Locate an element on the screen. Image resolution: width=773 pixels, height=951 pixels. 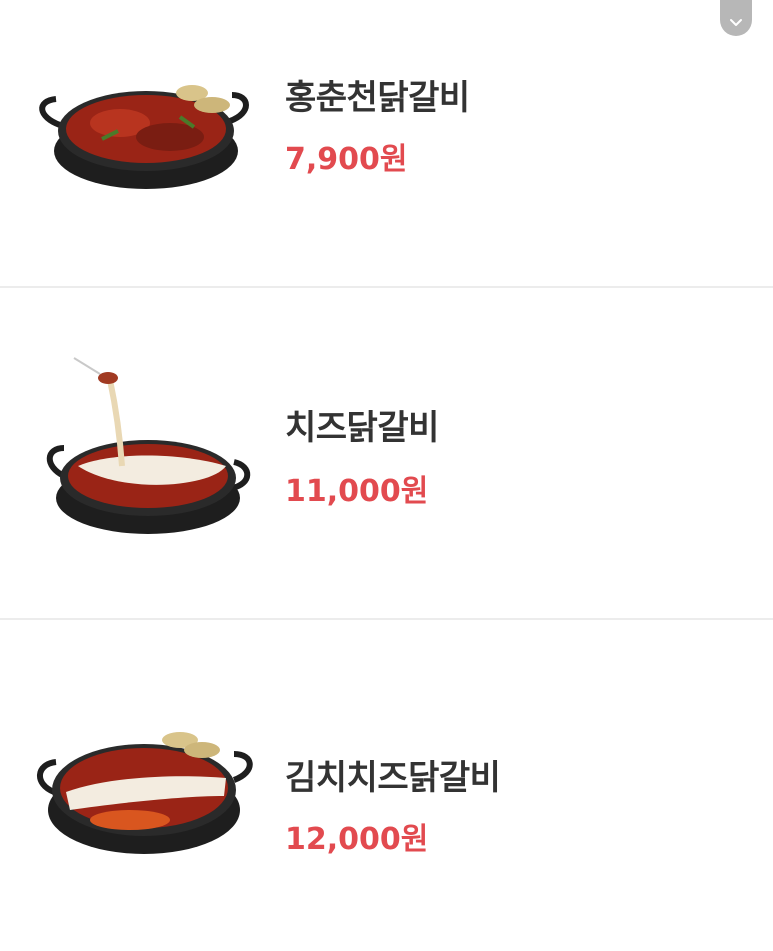
menu-item-price: 12,000원 is located at coordinates (357, 839).